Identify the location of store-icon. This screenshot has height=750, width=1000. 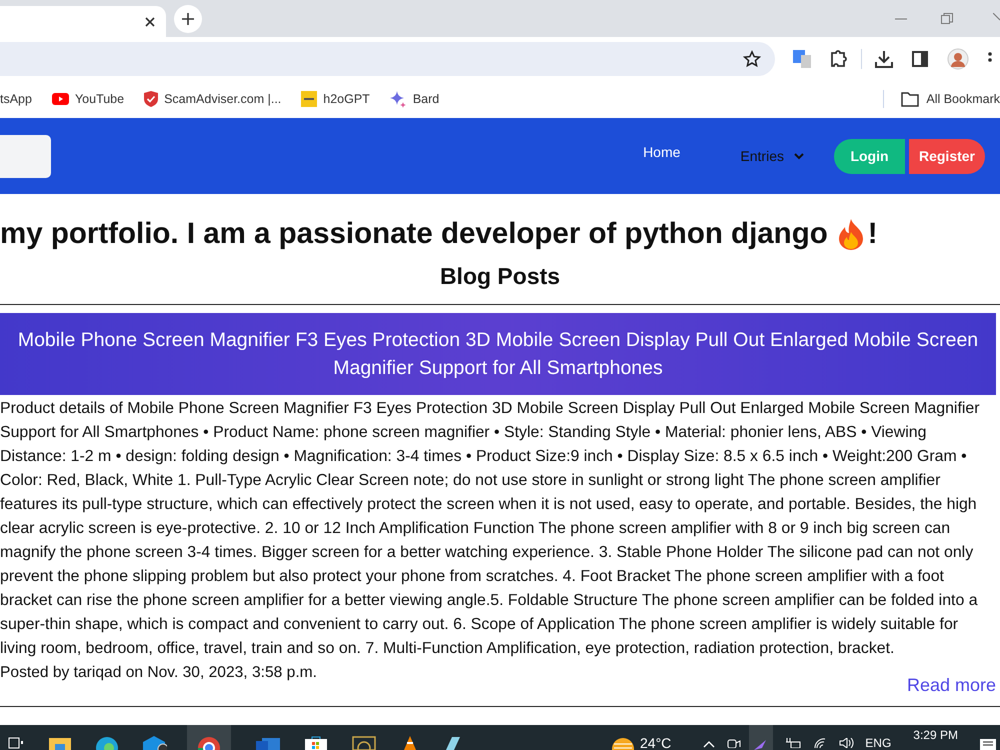
(316, 743).